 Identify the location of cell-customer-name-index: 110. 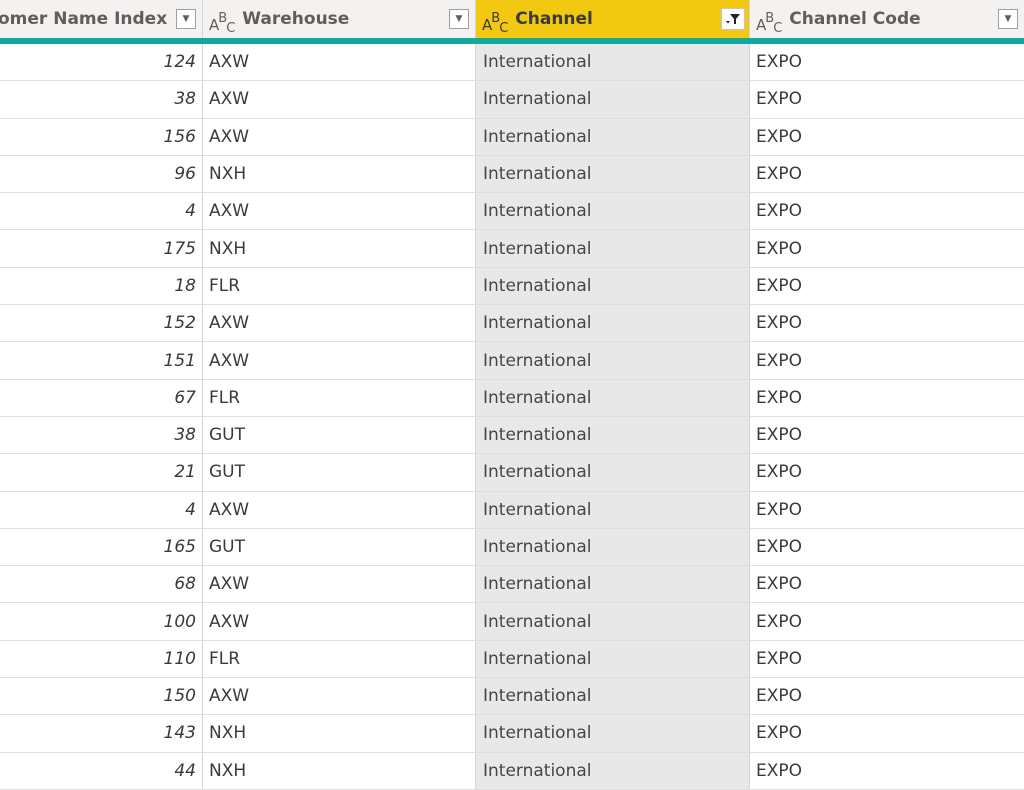
(101, 659).